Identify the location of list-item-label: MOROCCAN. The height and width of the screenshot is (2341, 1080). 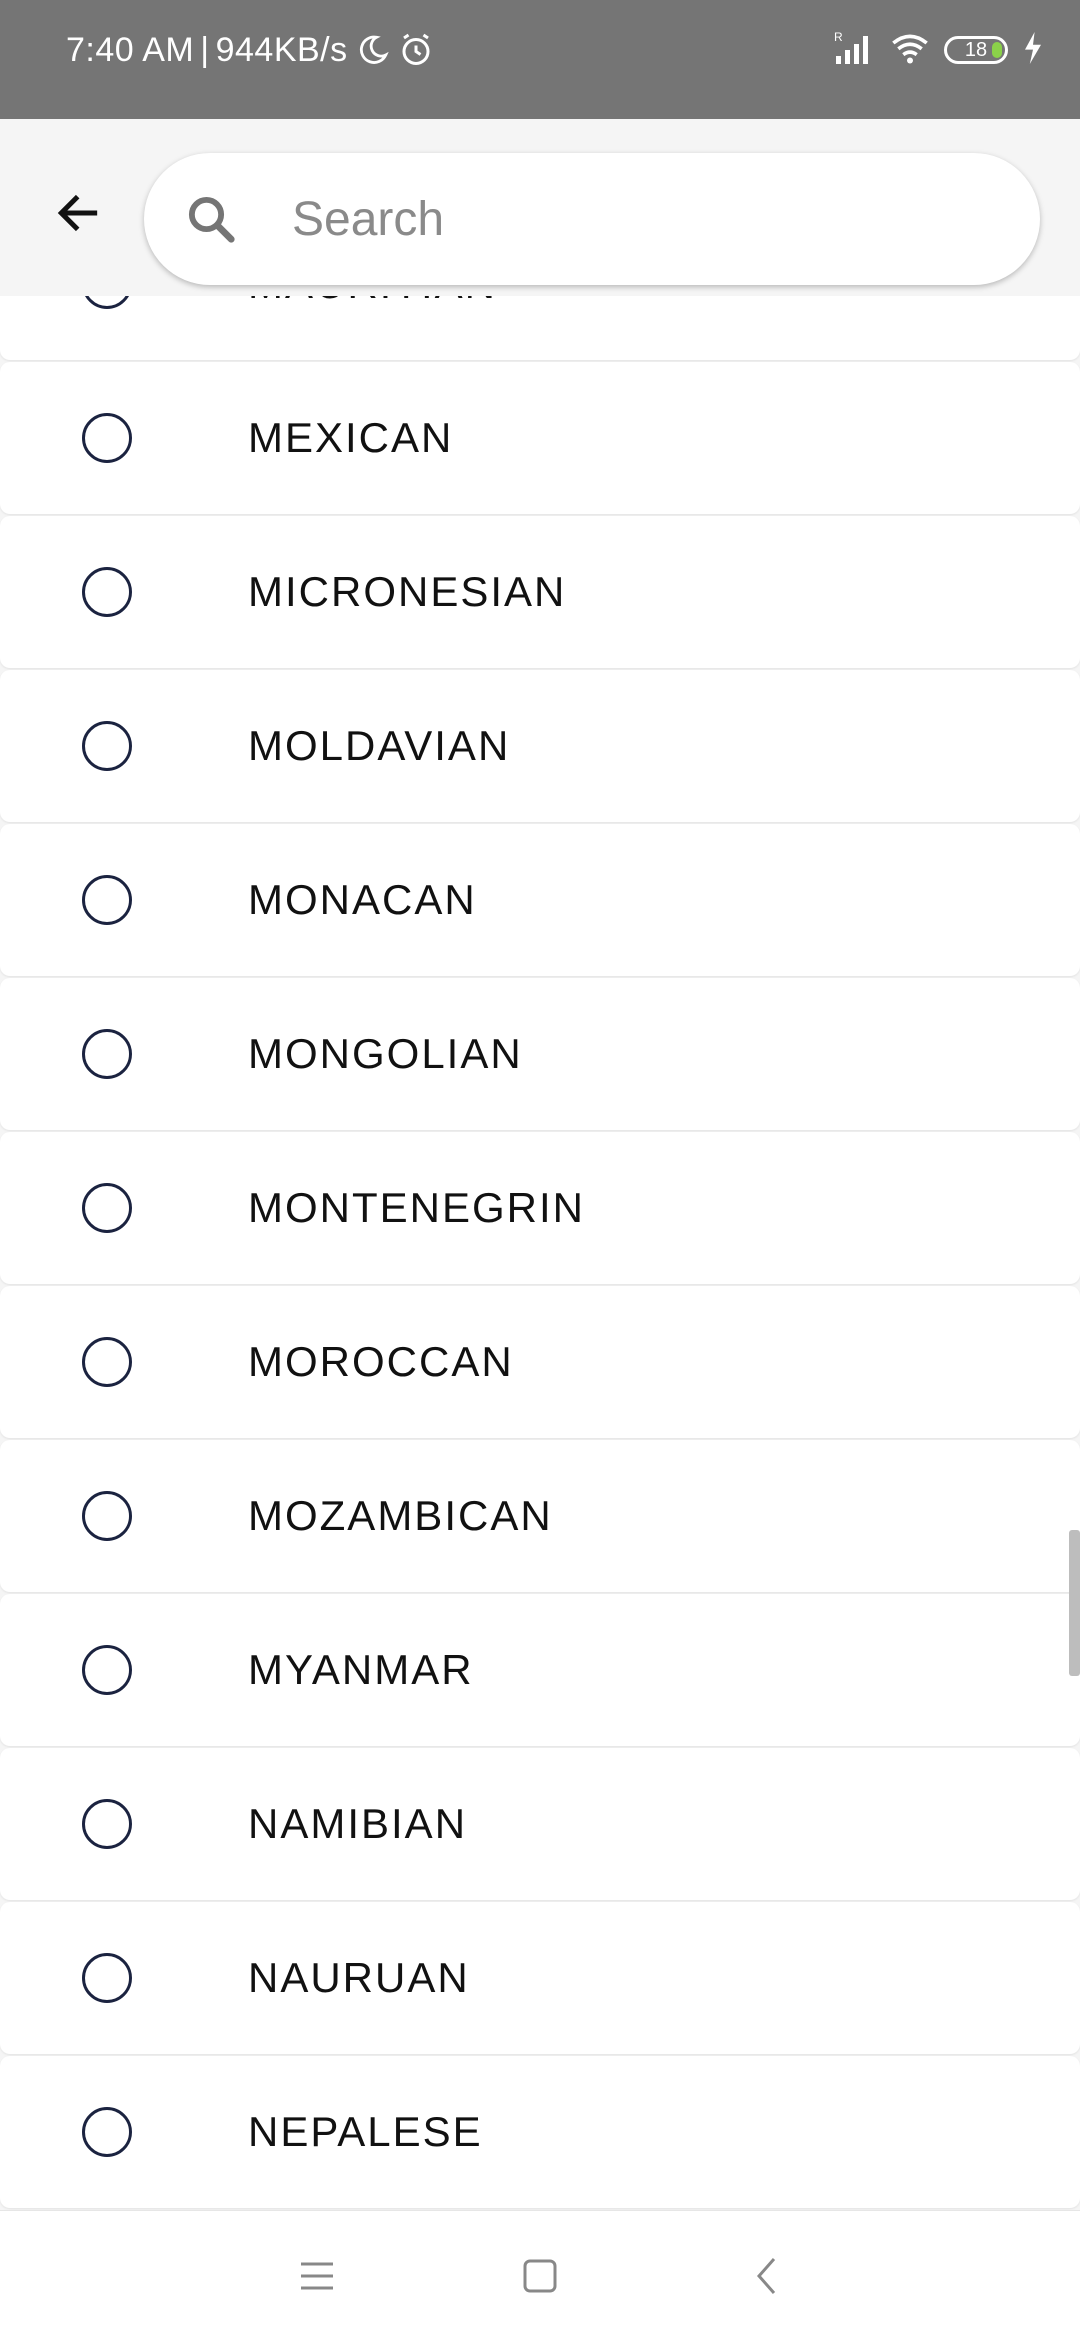
(381, 1361).